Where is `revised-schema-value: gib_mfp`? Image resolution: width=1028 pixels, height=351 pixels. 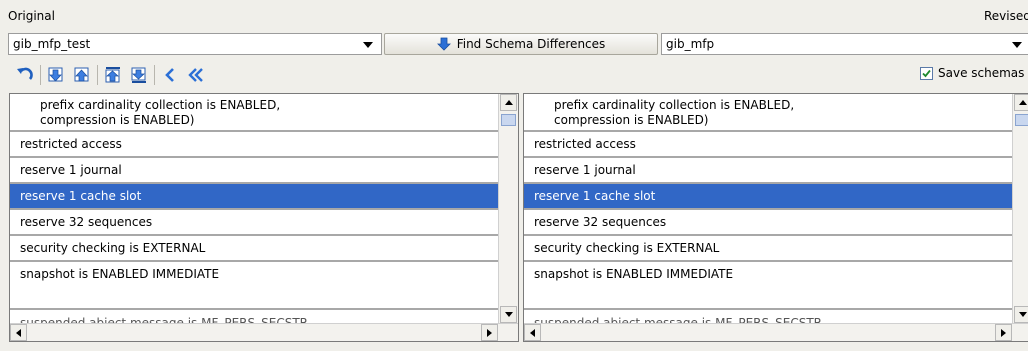 revised-schema-value: gib_mfp is located at coordinates (690, 44).